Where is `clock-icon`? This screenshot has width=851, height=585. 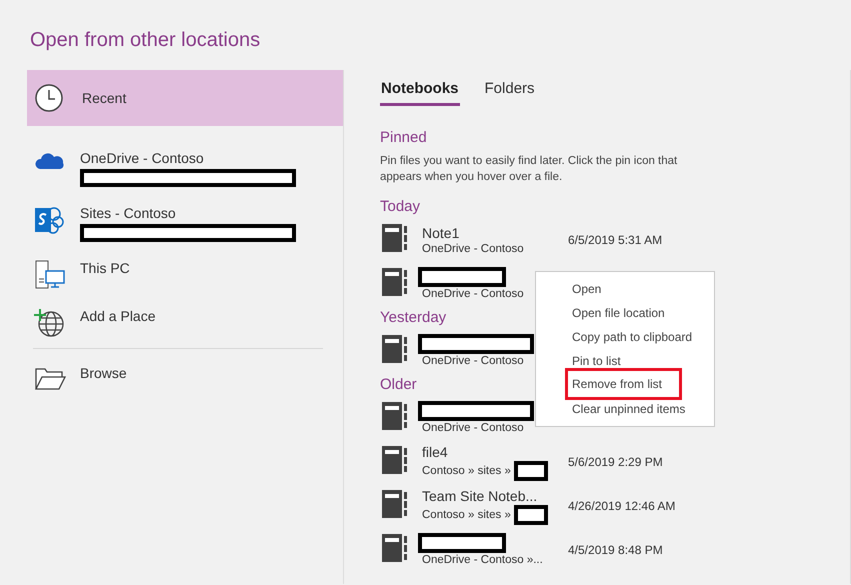
clock-icon is located at coordinates (49, 98).